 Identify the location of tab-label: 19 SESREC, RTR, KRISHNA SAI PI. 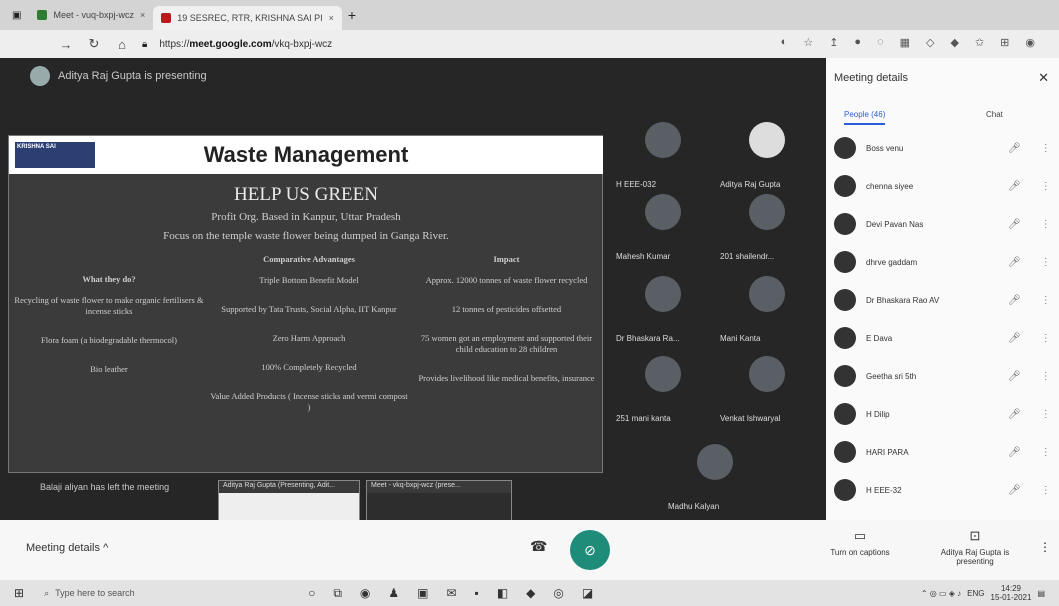
(250, 18).